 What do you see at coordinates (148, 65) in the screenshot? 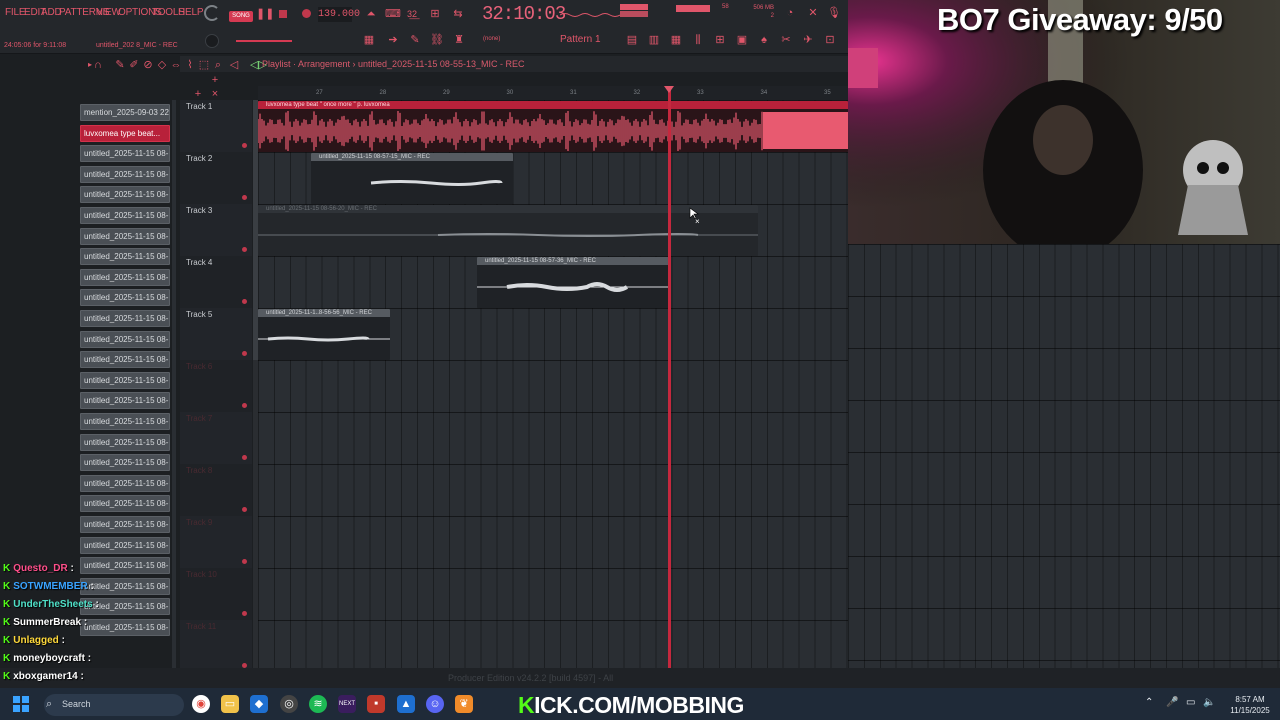
I see `delete-tool-icon: ⊘` at bounding box center [148, 65].